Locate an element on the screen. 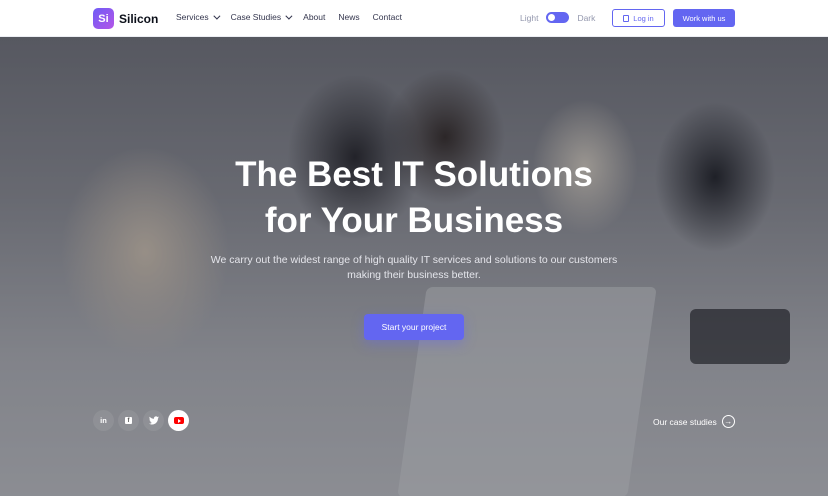 This screenshot has height=496, width=828. nav-label: Services is located at coordinates (192, 17).